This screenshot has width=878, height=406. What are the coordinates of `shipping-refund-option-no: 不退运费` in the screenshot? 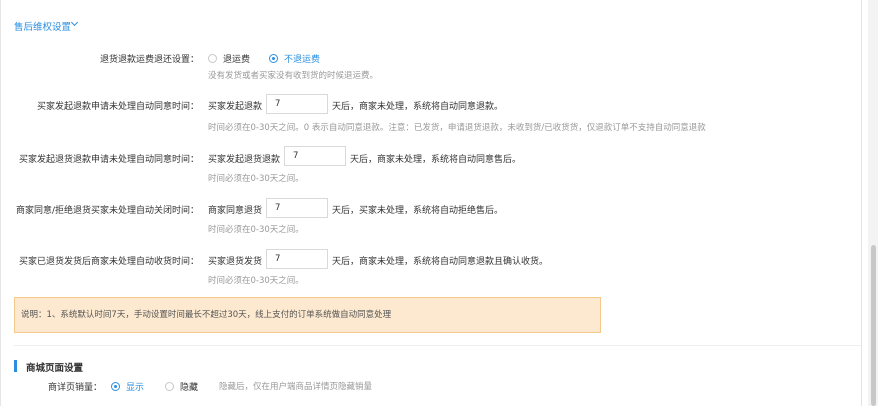 It's located at (302, 58).